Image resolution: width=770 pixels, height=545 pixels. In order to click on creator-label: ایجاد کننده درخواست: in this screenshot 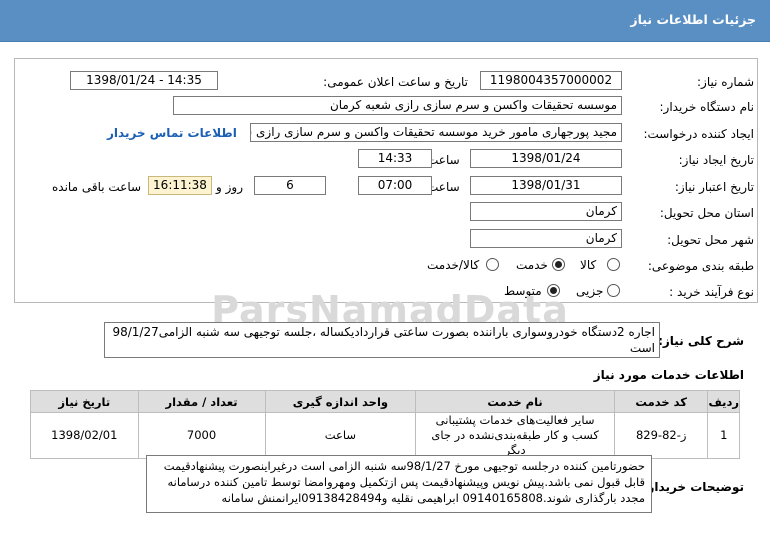, I will do `click(698, 134)`.